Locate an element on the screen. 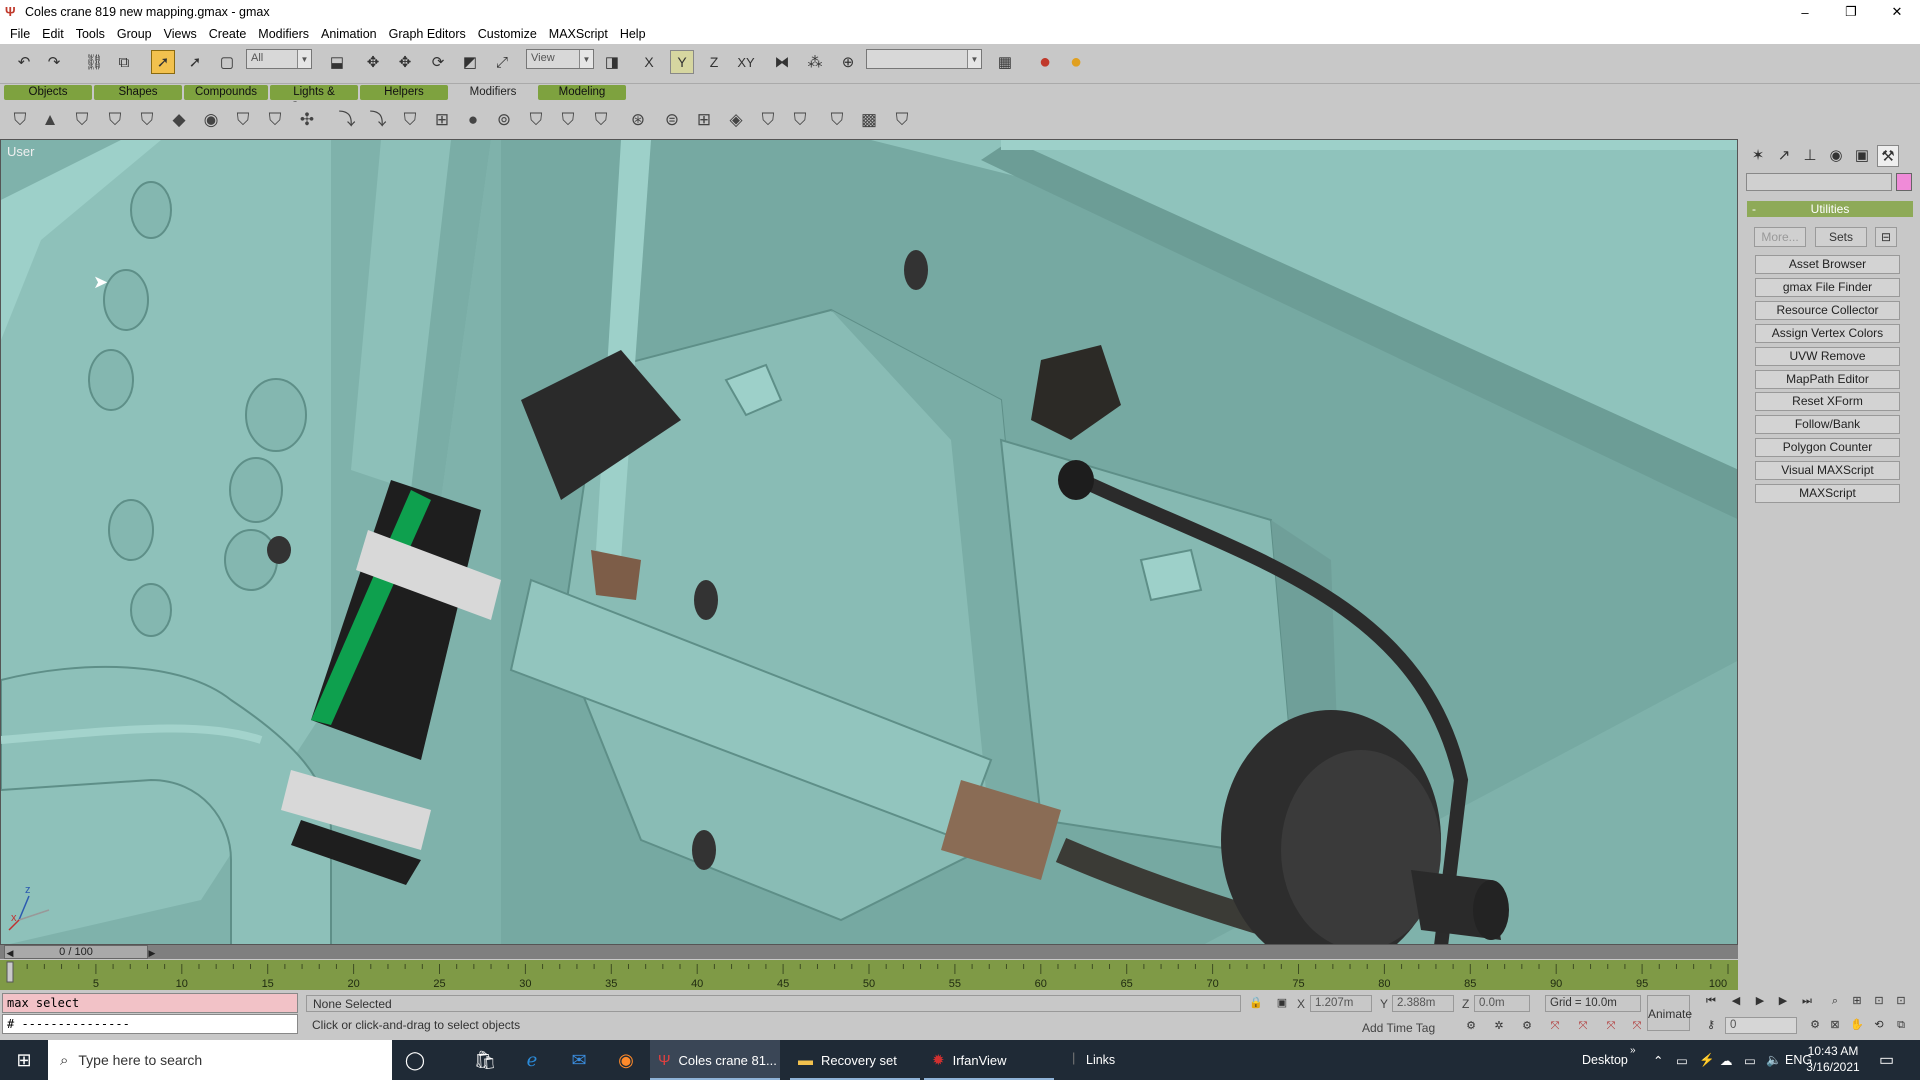 The image size is (1920, 1080). material-id-icon: ⊞ is located at coordinates (704, 120).